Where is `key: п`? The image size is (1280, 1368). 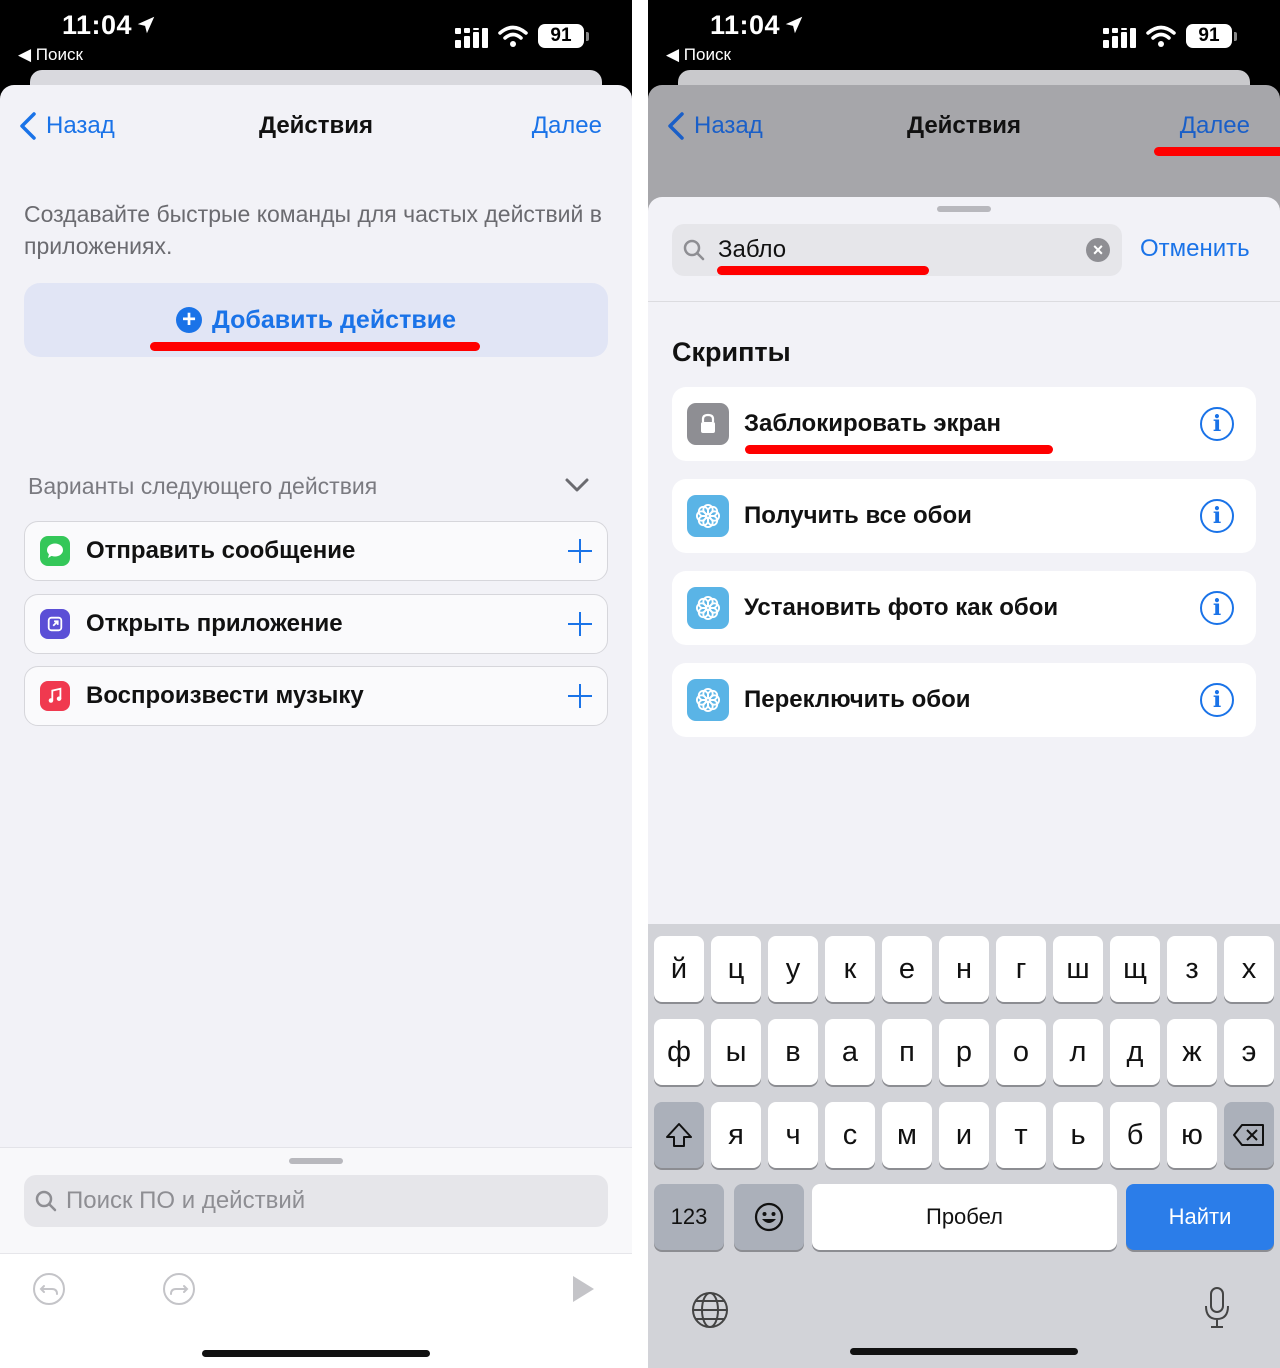 key: п is located at coordinates (907, 1052).